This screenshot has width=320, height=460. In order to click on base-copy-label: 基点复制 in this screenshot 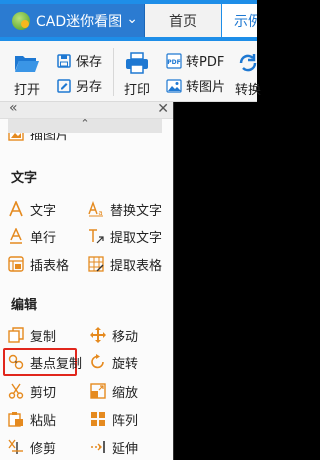, I will do `click(56, 364)`.